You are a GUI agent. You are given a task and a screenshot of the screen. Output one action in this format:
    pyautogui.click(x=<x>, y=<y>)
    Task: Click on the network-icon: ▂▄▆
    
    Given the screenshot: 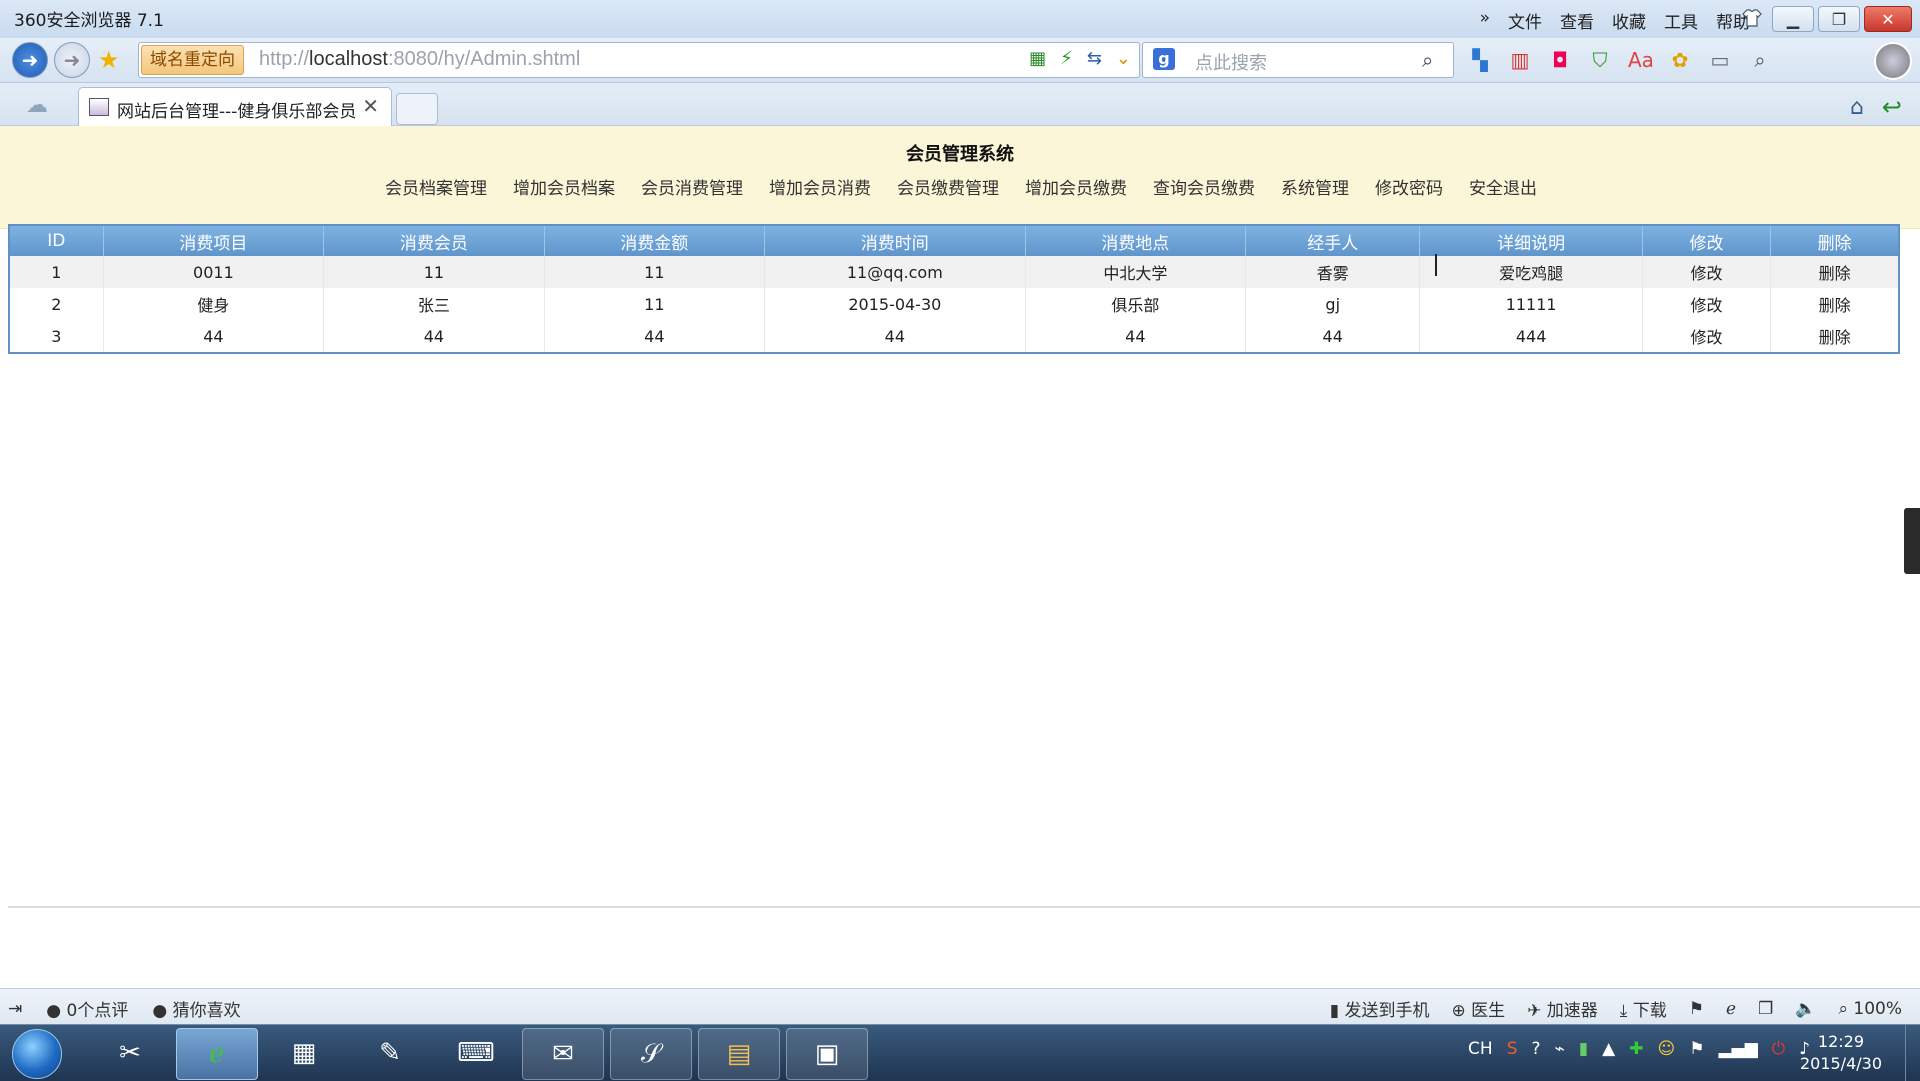 What is the action you would take?
    pyautogui.click(x=1737, y=1049)
    